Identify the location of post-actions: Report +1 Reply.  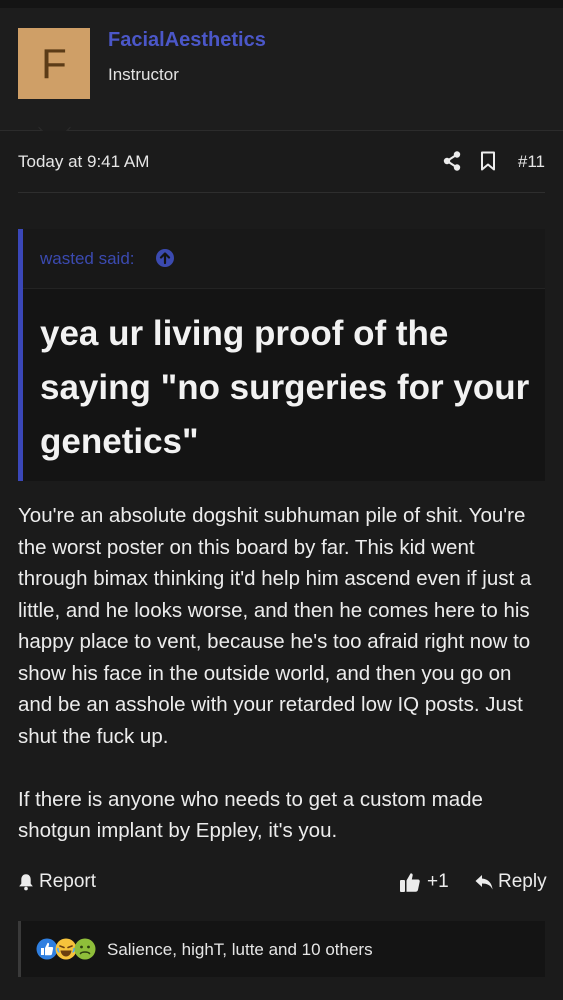
(282, 884).